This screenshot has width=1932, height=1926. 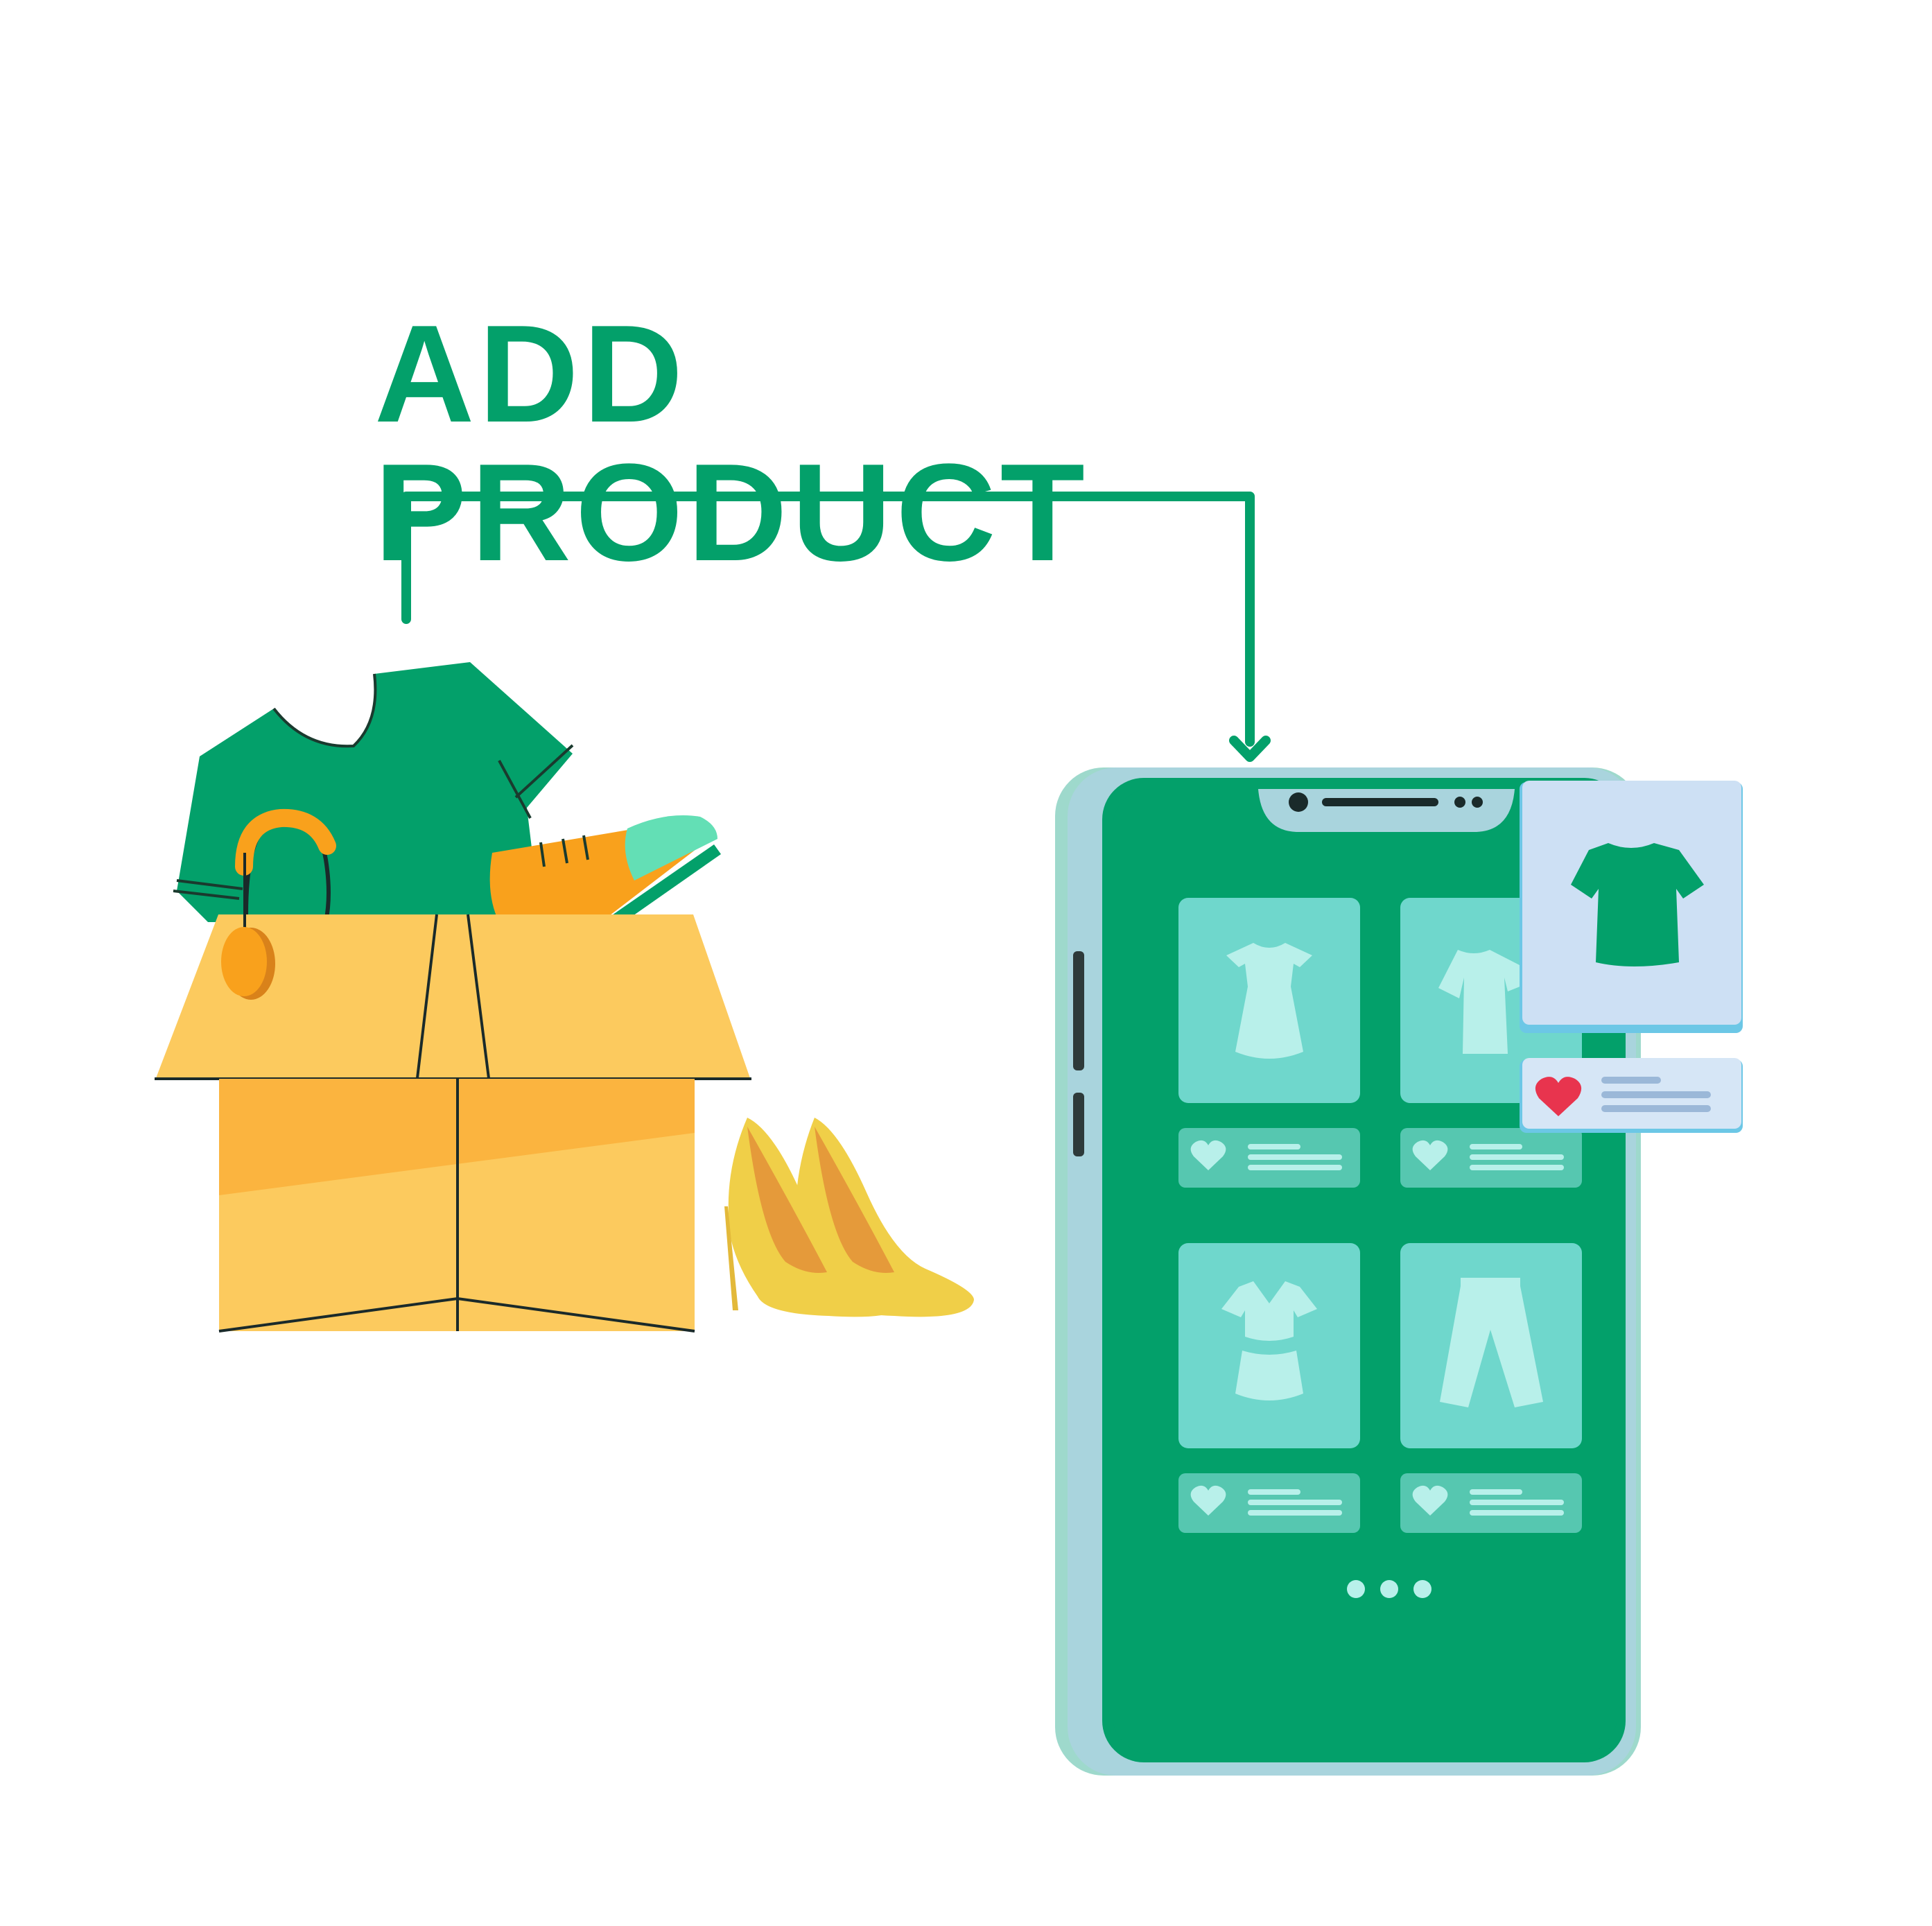 I want to click on floating-product-card, so click(x=1631, y=907).